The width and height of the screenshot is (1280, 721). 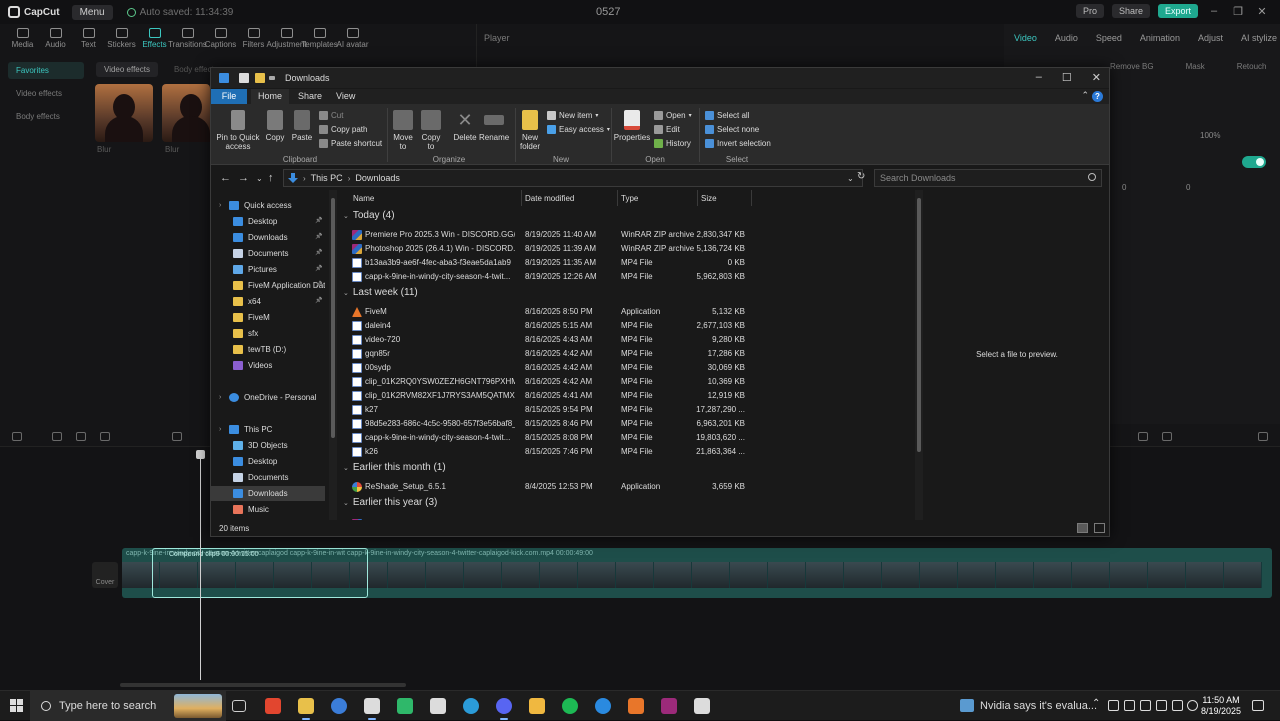 What do you see at coordinates (268, 477) in the screenshot?
I see `nav-item-documents: Documents` at bounding box center [268, 477].